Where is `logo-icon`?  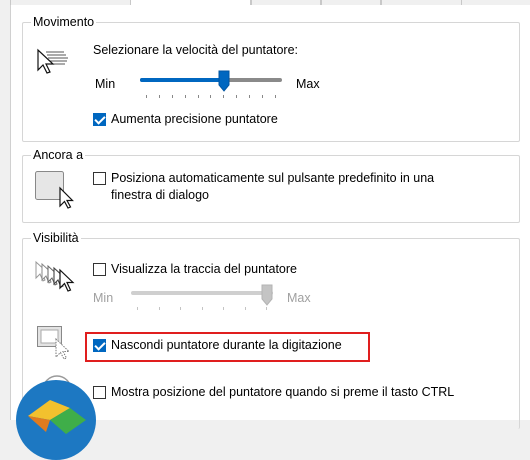 logo-icon is located at coordinates (56, 420).